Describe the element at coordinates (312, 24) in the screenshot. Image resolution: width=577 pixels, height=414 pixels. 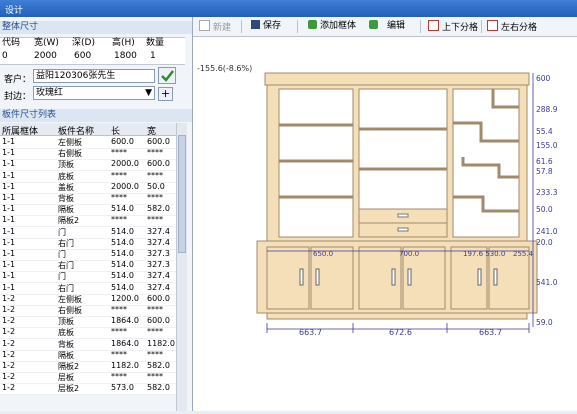
I see `add-cabinet-icon` at that location.